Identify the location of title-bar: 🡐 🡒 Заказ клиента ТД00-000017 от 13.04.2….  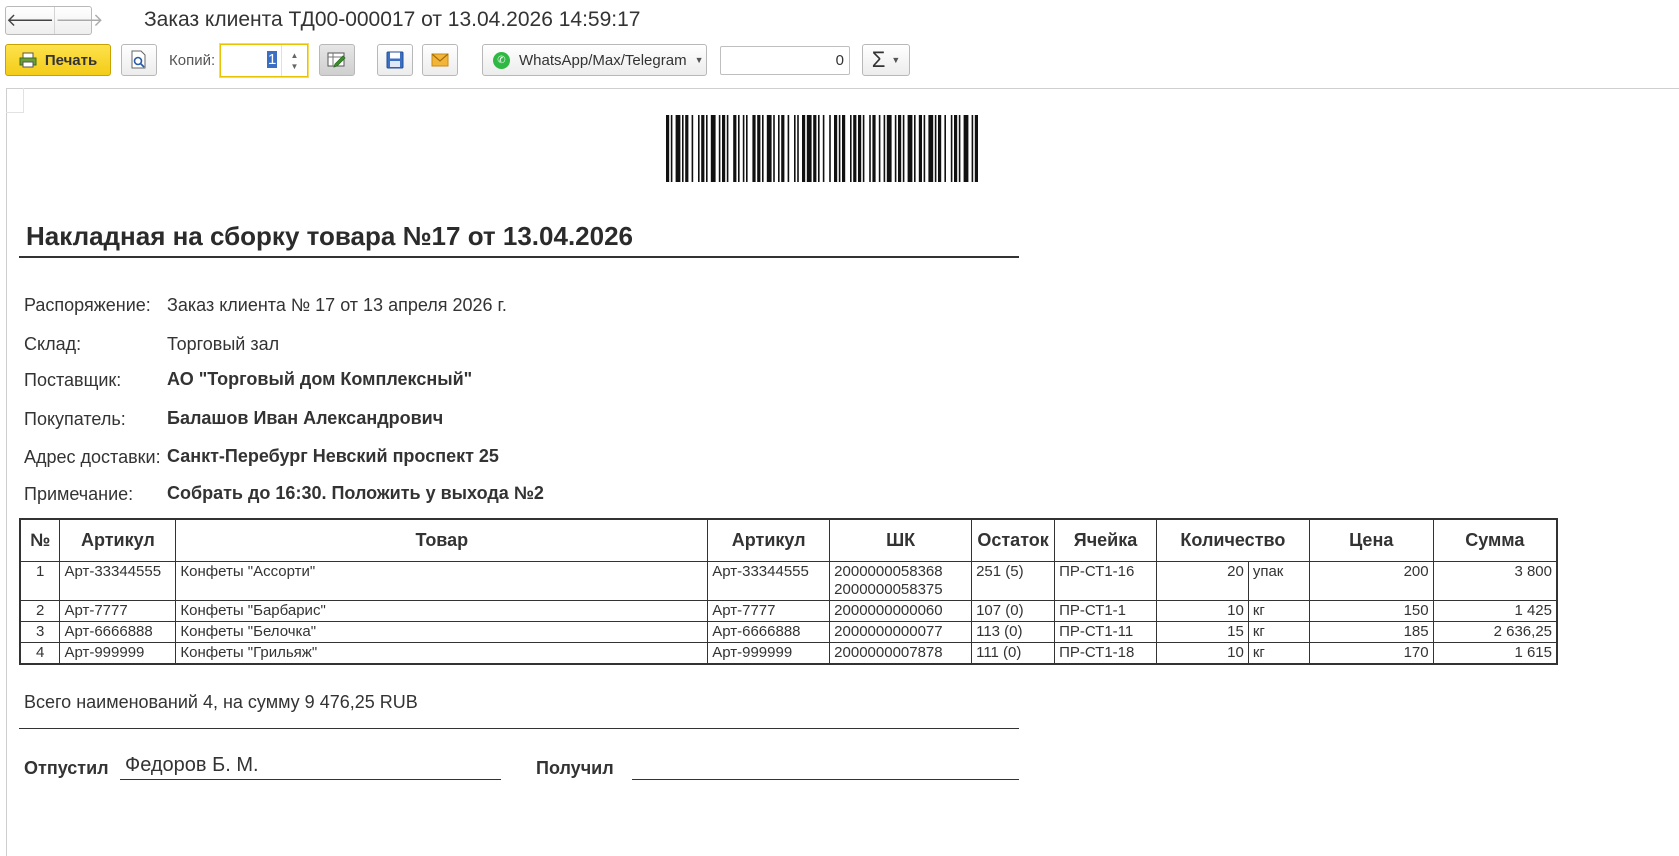
(839, 20).